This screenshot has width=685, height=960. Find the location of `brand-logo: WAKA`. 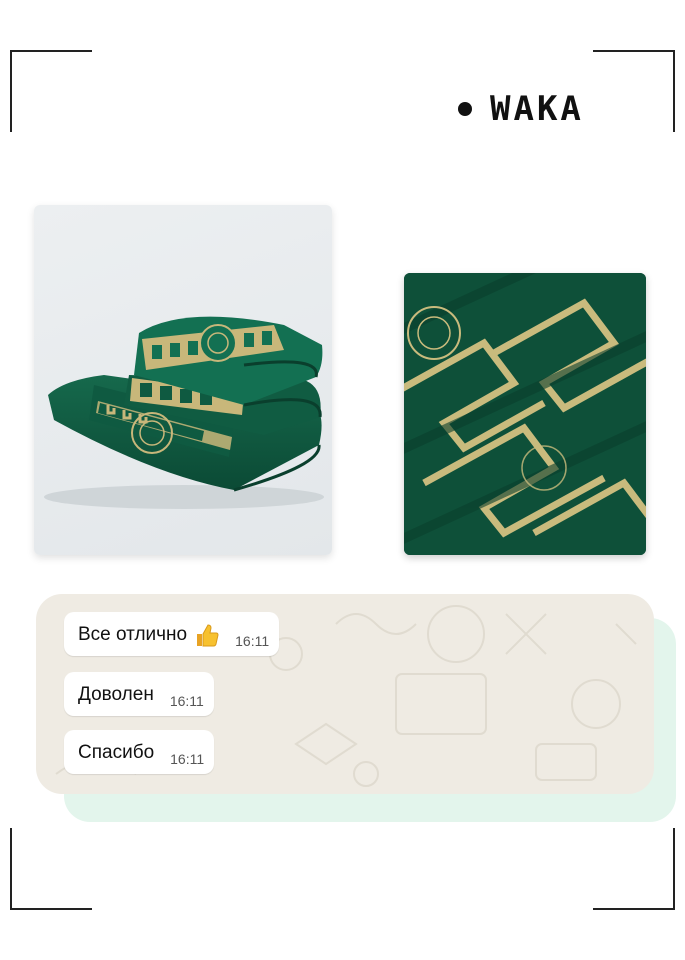

brand-logo: WAKA is located at coordinates (521, 109).